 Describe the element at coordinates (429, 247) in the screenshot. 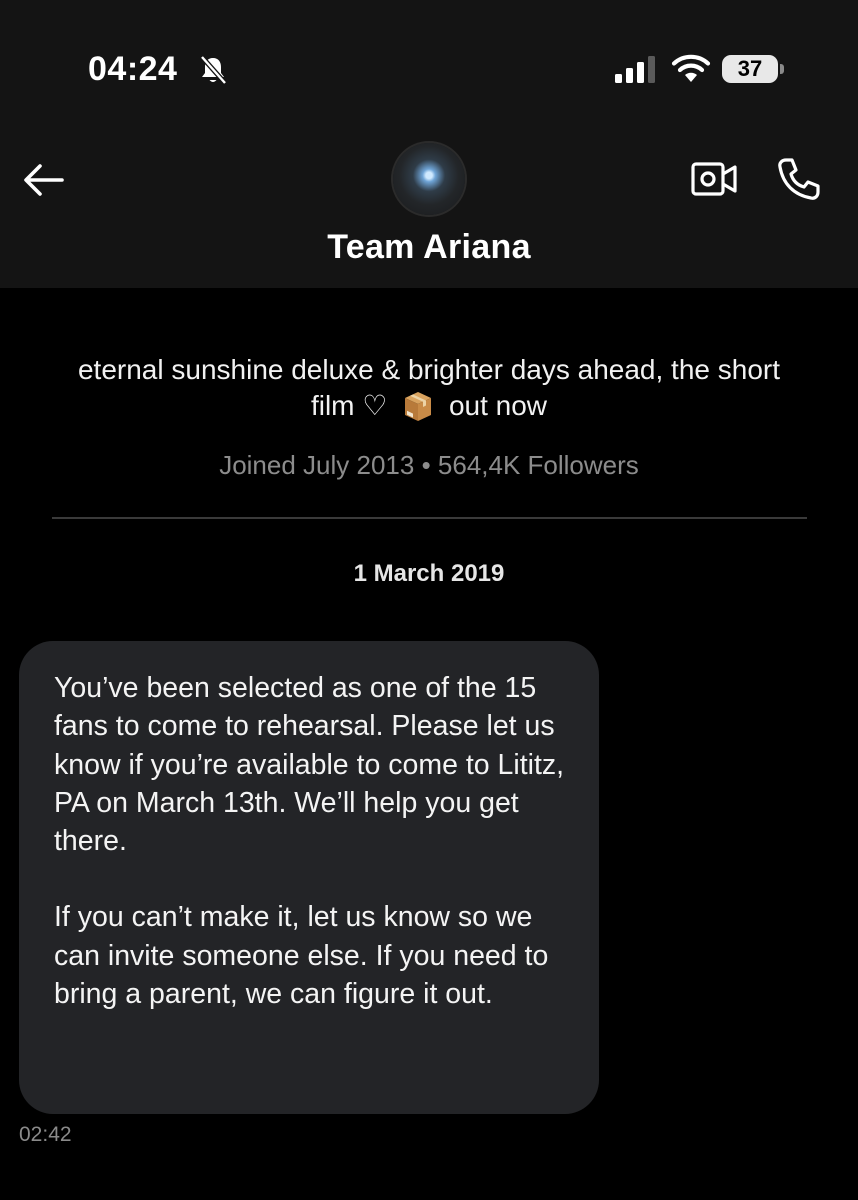

I see `conversation-title: Team Ariana` at that location.